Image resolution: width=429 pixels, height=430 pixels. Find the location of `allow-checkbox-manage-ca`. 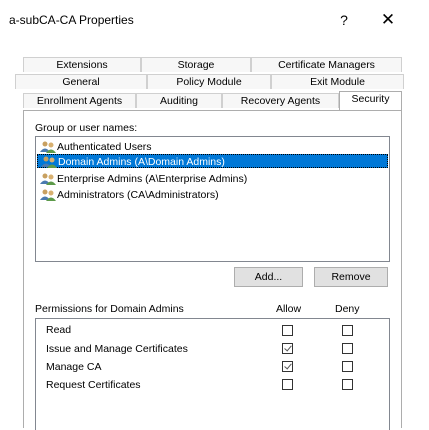

allow-checkbox-manage-ca is located at coordinates (287, 366).